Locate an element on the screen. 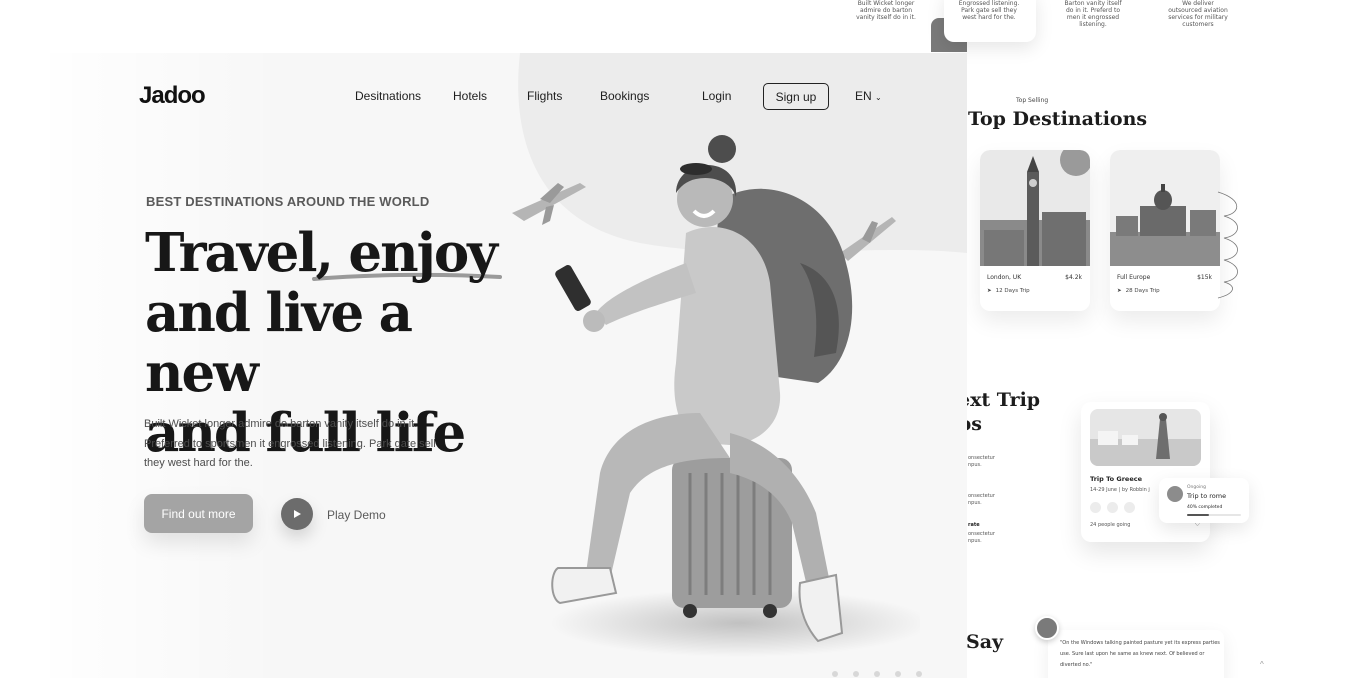 The height and width of the screenshot is (678, 1356). leaf-icon is located at coordinates (1095, 507).